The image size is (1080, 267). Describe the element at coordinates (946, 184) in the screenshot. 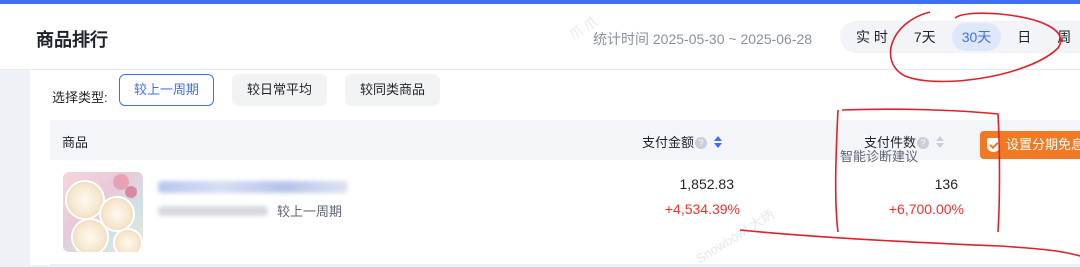

I see `pay-count-value: 136` at that location.